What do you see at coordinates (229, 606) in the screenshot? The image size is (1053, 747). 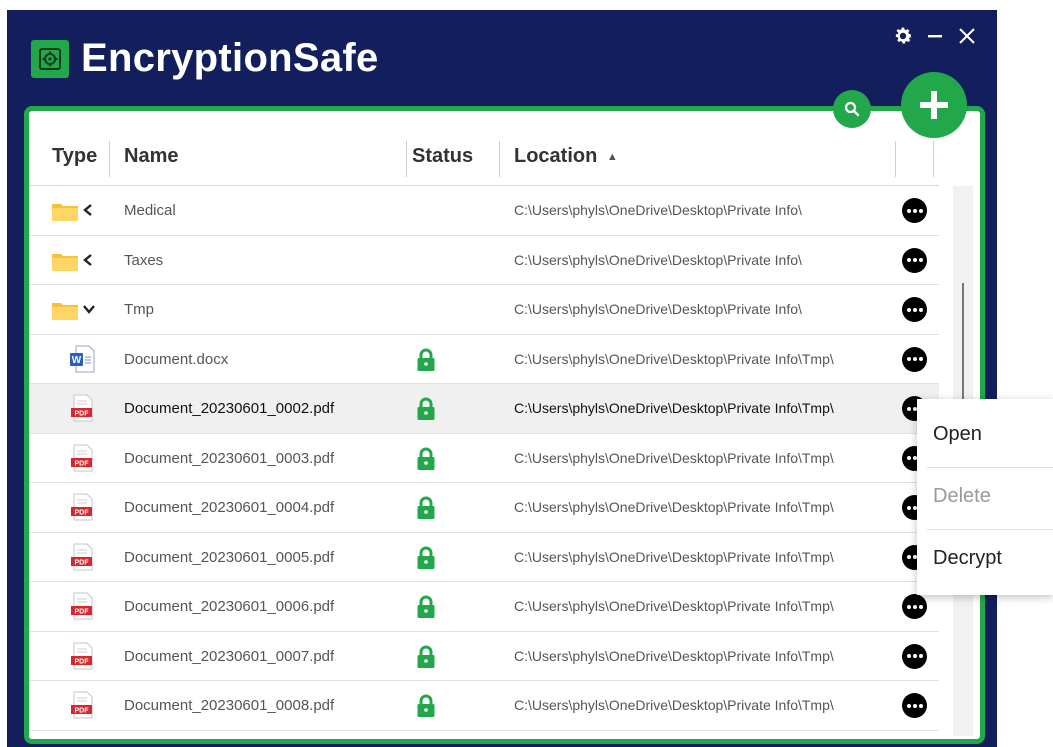 I see `row-name: Document_20230601_0006.pdf` at bounding box center [229, 606].